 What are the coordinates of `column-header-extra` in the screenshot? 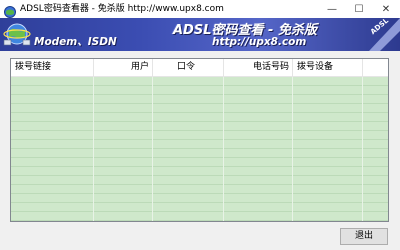 It's located at (375, 67).